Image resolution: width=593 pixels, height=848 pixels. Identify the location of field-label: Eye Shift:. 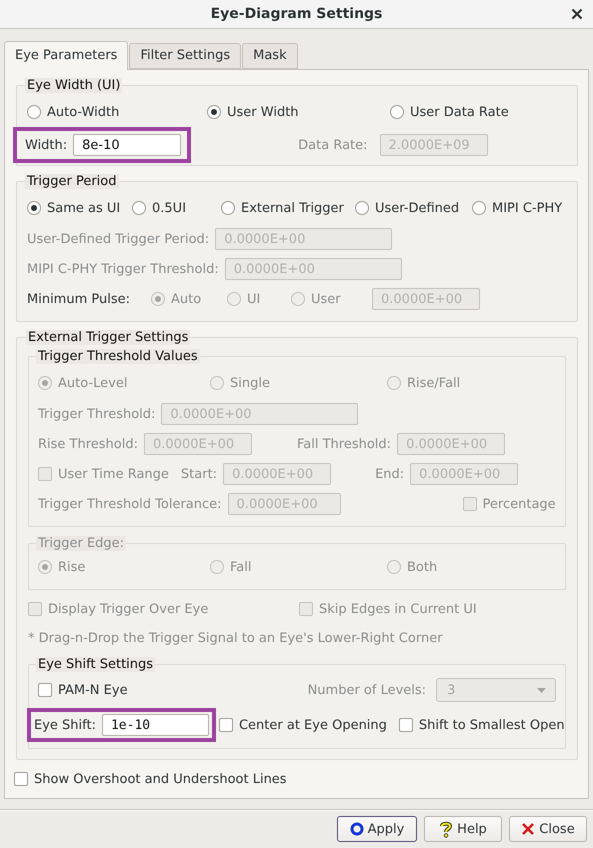
(65, 725).